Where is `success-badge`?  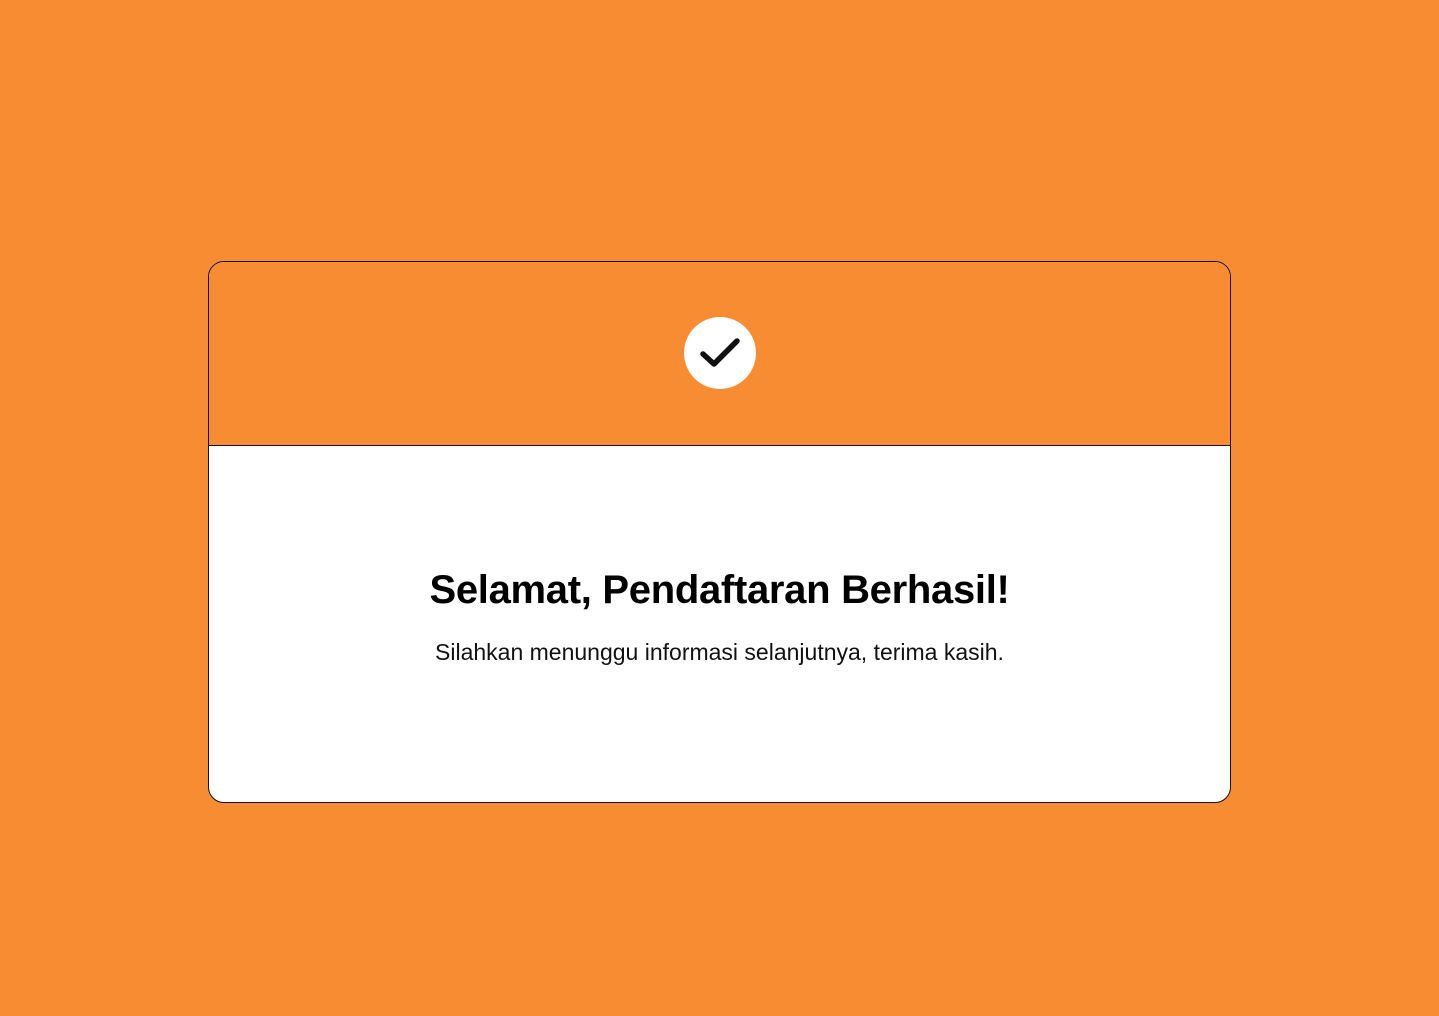 success-badge is located at coordinates (720, 353).